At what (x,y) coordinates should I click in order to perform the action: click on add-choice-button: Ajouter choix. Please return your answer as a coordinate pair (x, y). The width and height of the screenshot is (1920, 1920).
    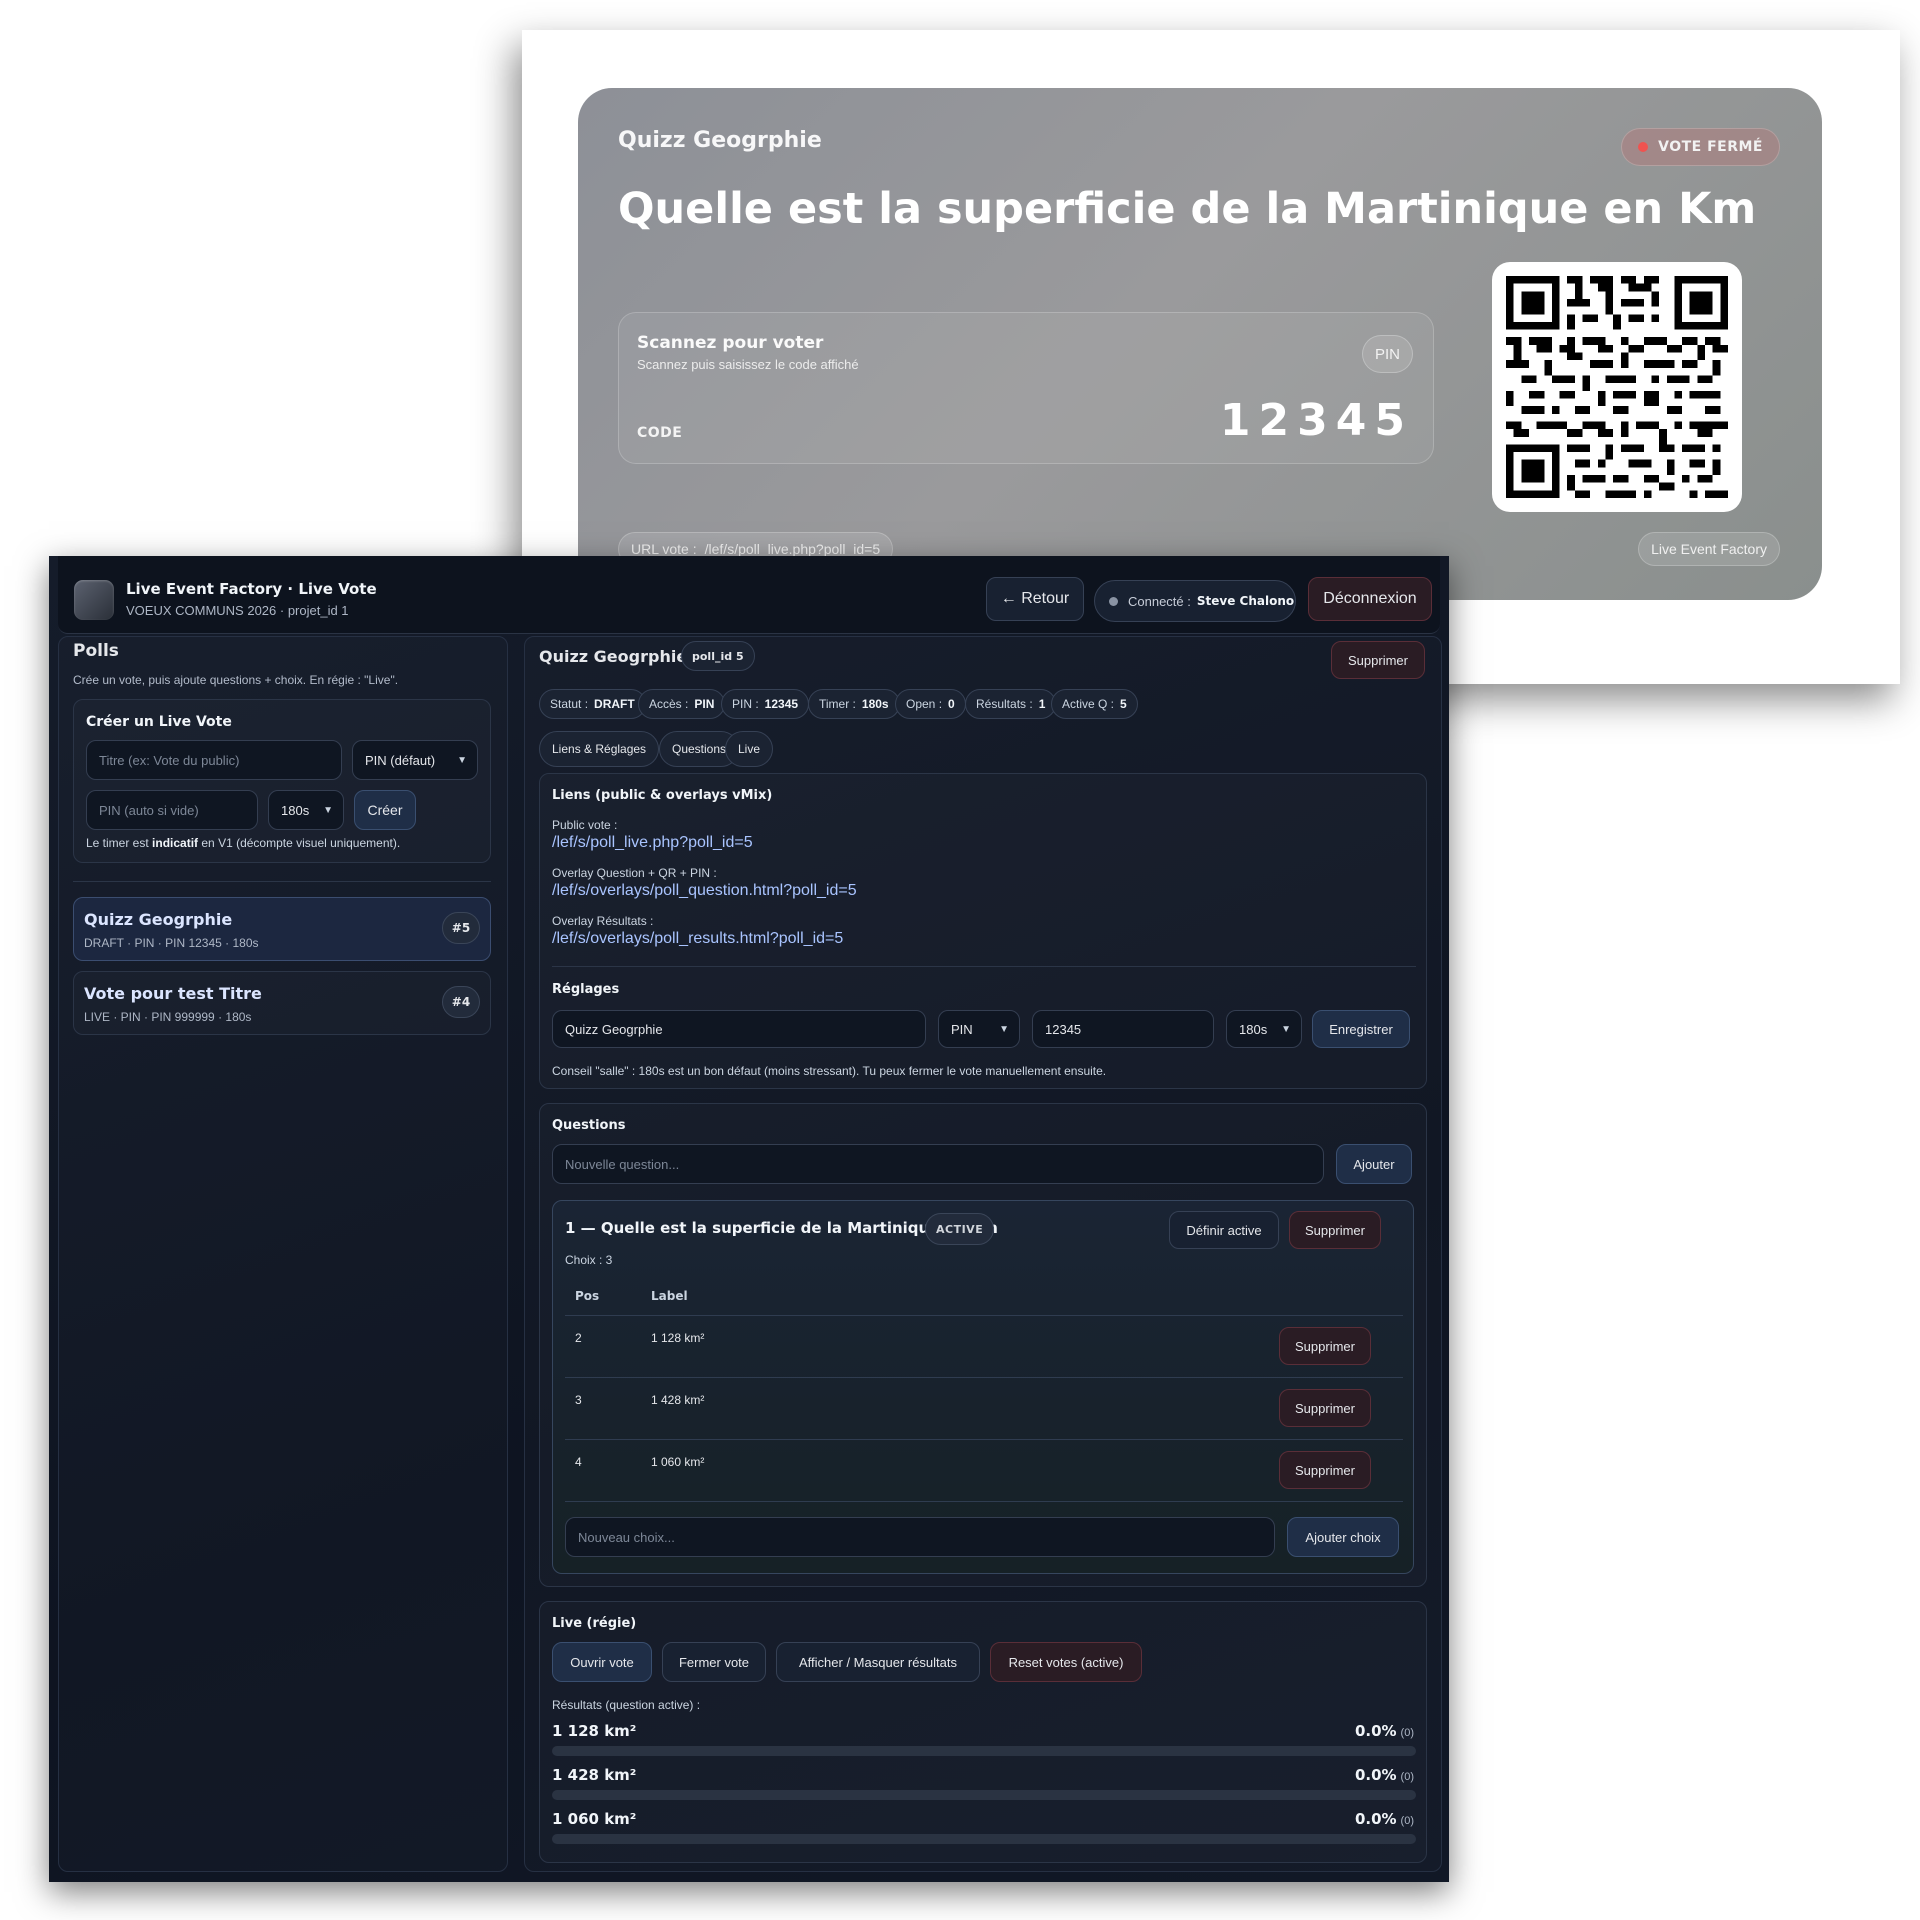
    Looking at the image, I should click on (1343, 1537).